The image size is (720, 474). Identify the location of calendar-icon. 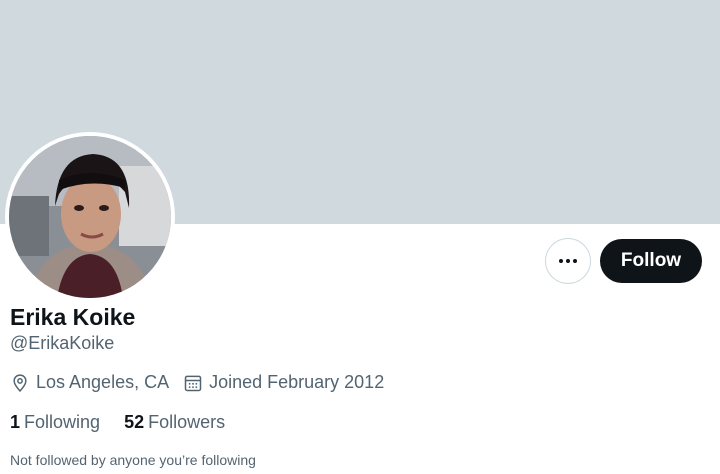
(193, 383).